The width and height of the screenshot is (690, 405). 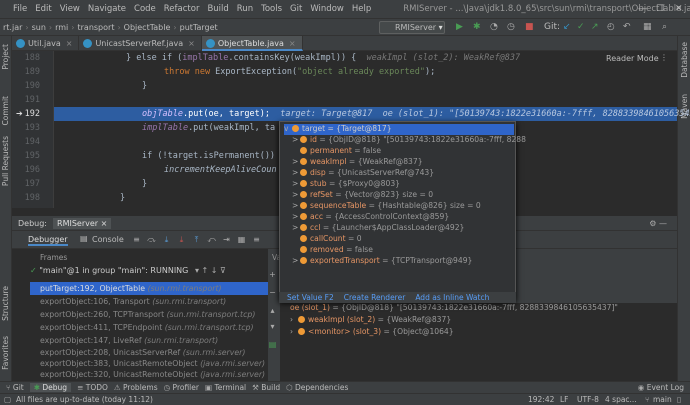 I want to click on stop-icon: ■, so click(x=529, y=27).